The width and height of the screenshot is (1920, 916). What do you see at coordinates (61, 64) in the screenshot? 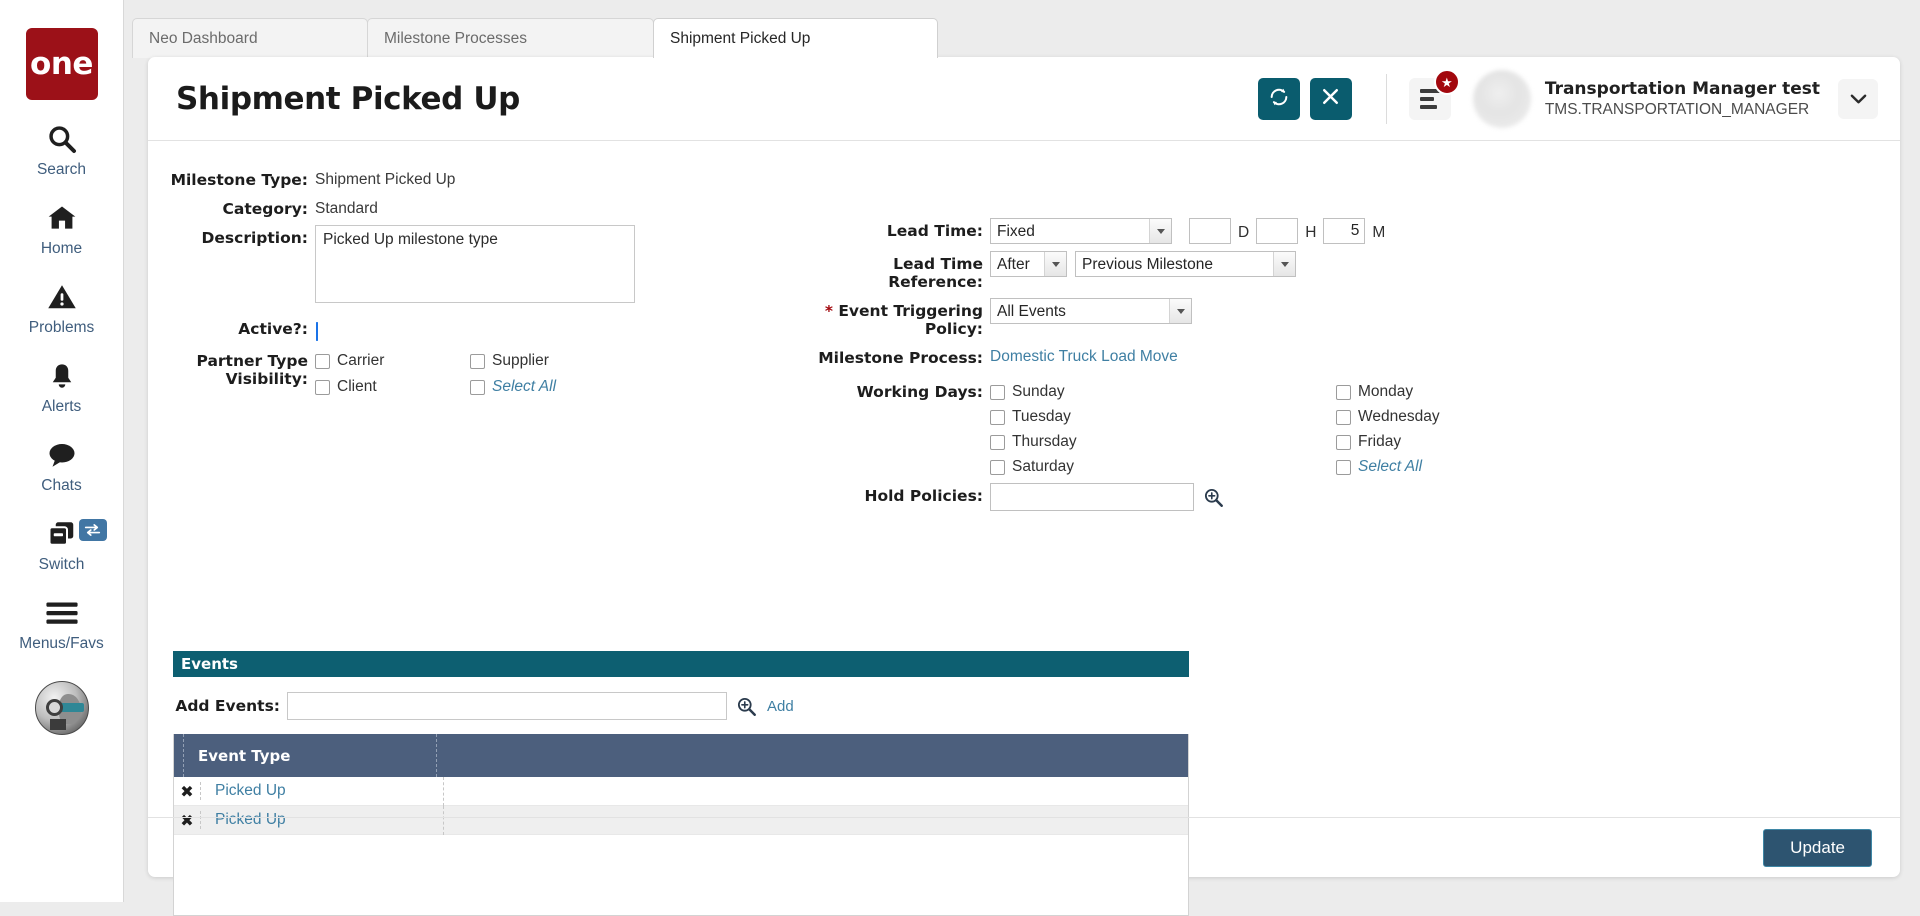
I see `brand-logo: one` at bounding box center [61, 64].